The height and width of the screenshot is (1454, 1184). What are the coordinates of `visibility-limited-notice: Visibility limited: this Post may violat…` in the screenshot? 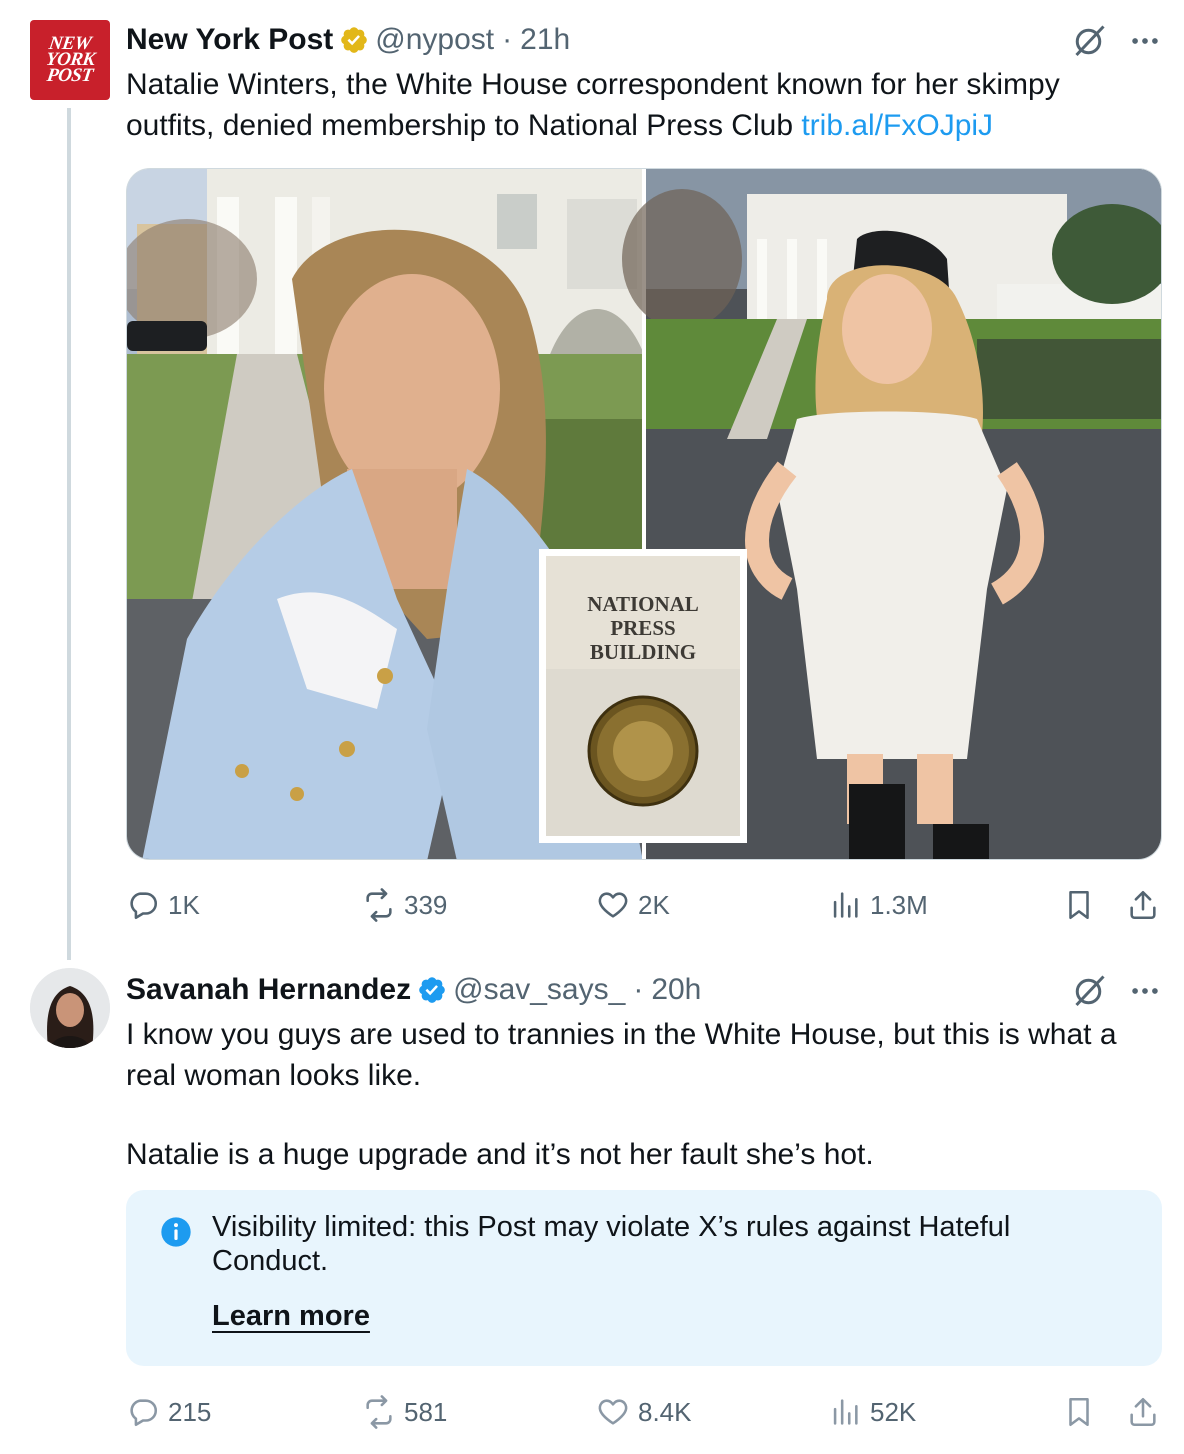 It's located at (644, 1278).